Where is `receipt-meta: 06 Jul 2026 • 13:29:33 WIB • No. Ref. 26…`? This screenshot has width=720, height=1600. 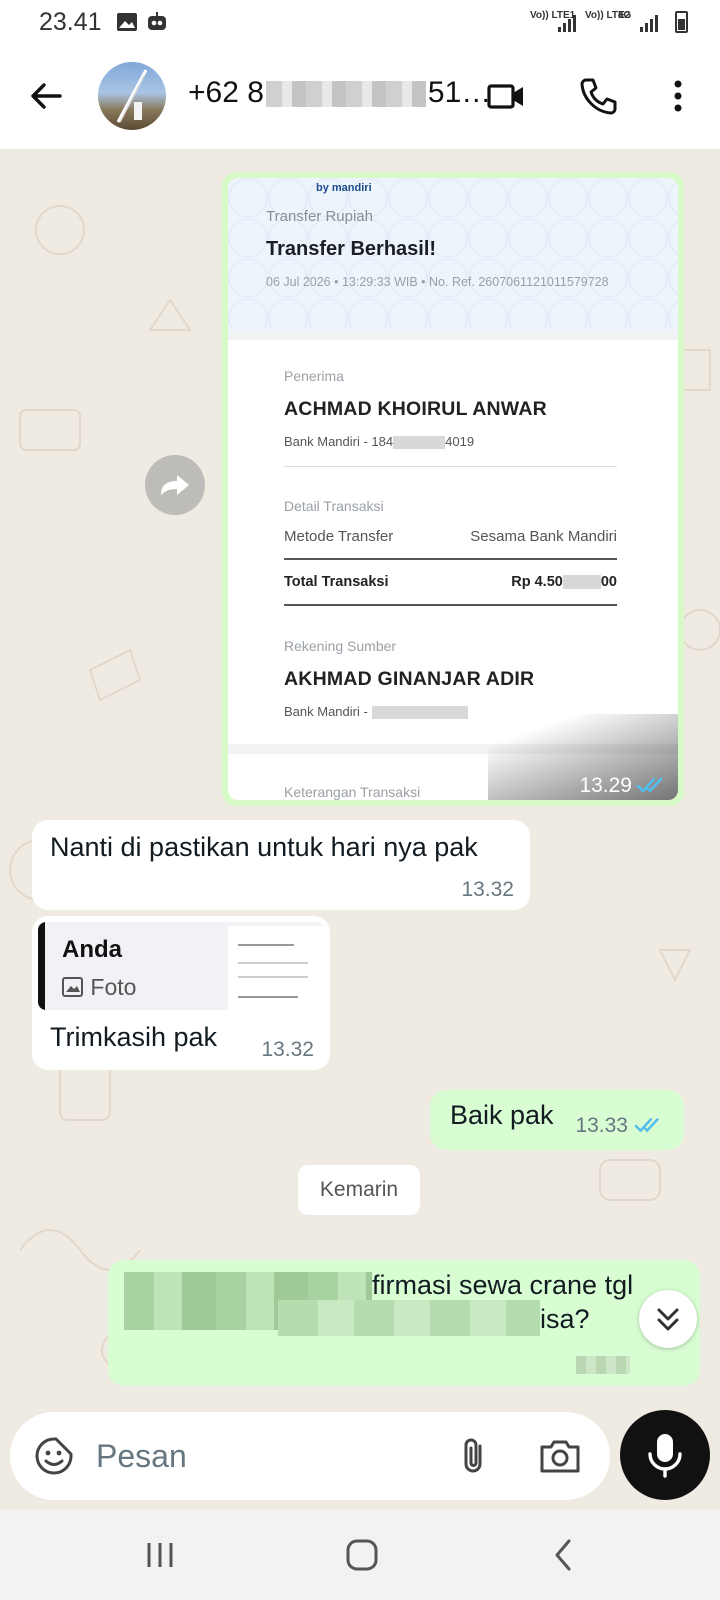 receipt-meta: 06 Jul 2026 • 13:29:33 WIB • No. Ref. 26… is located at coordinates (437, 282).